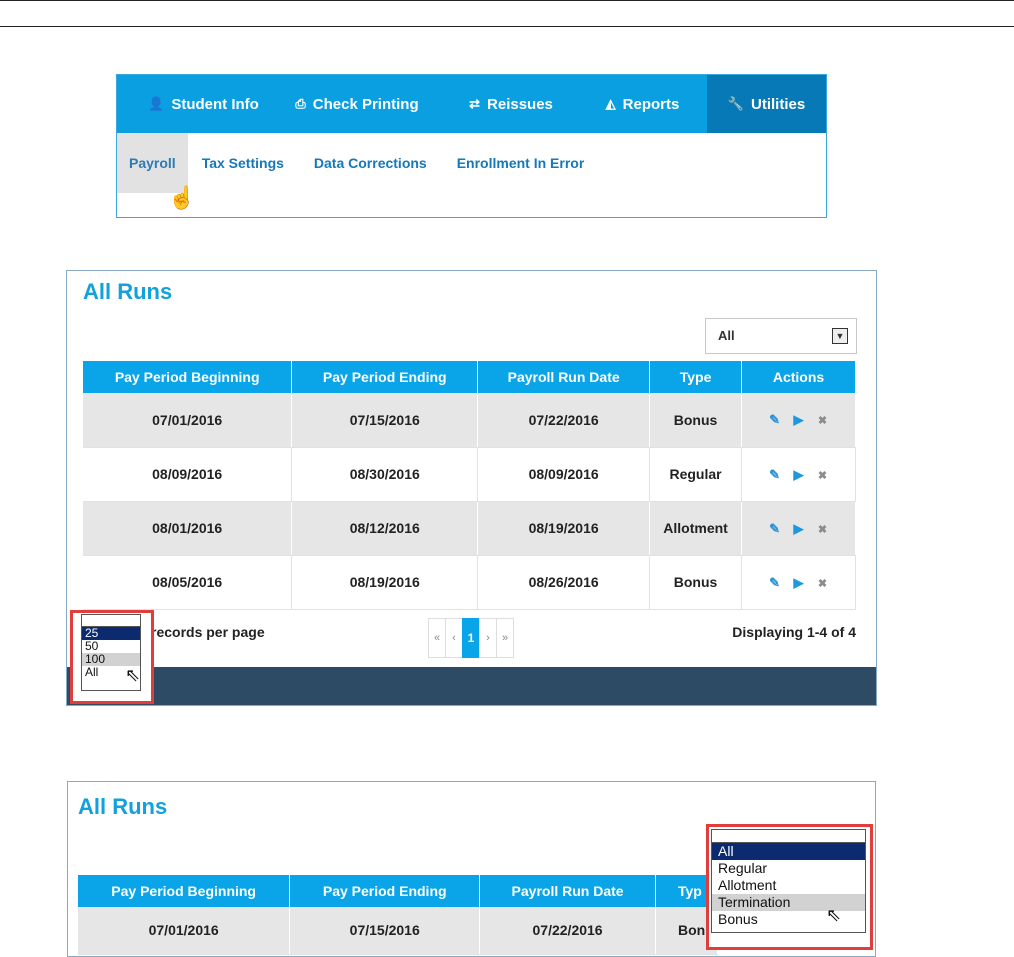 The image size is (1014, 957). I want to click on subnav-enrollment-in-error: Enrollment In Error, so click(522, 163).